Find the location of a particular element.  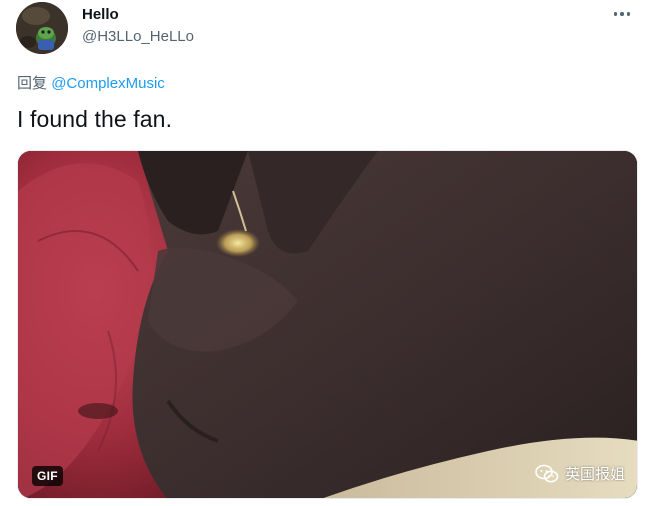

avatar-image is located at coordinates (42, 28).